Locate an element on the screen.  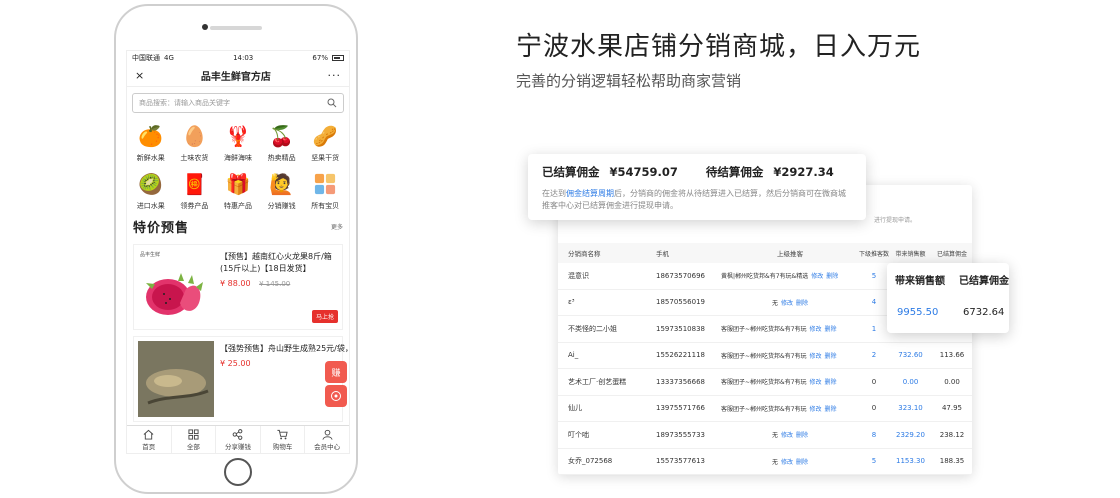
category-item-deals: 🎁 特惠产品 is located at coordinates (238, 190).